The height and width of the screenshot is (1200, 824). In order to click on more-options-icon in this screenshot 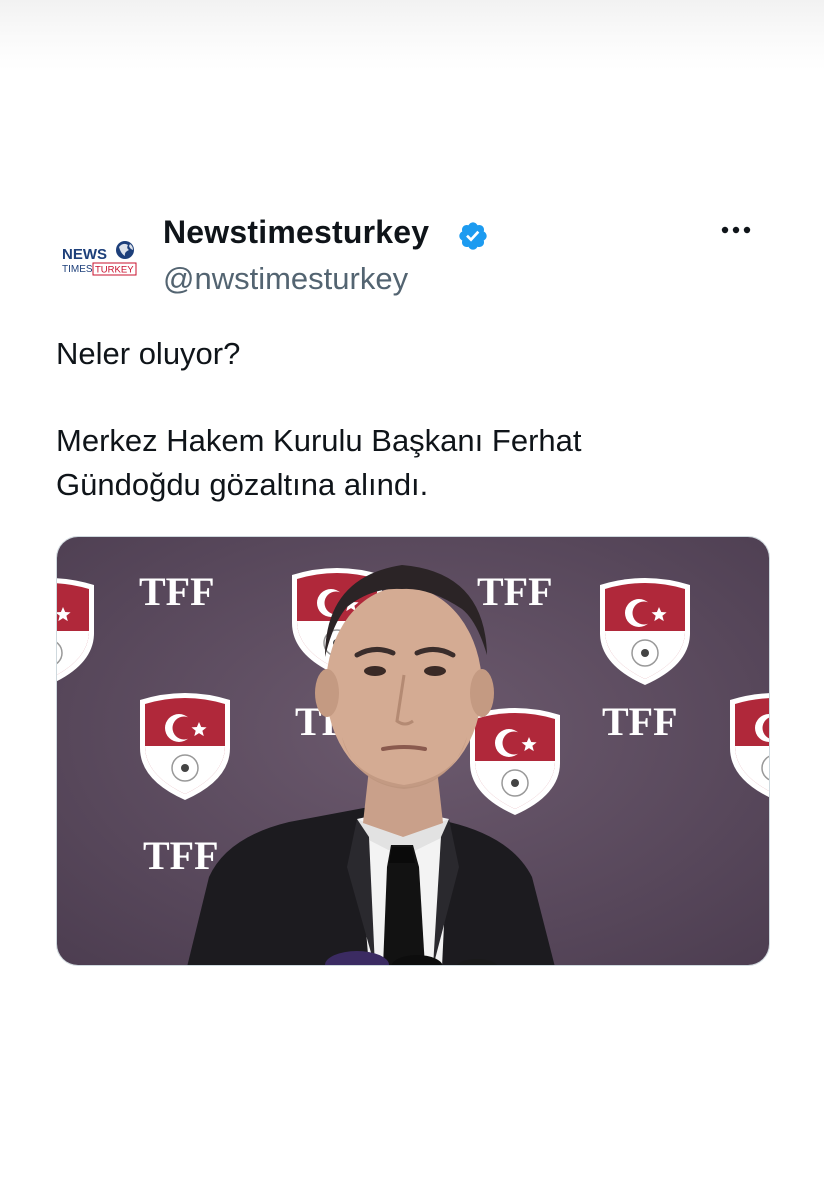, I will do `click(736, 230)`.